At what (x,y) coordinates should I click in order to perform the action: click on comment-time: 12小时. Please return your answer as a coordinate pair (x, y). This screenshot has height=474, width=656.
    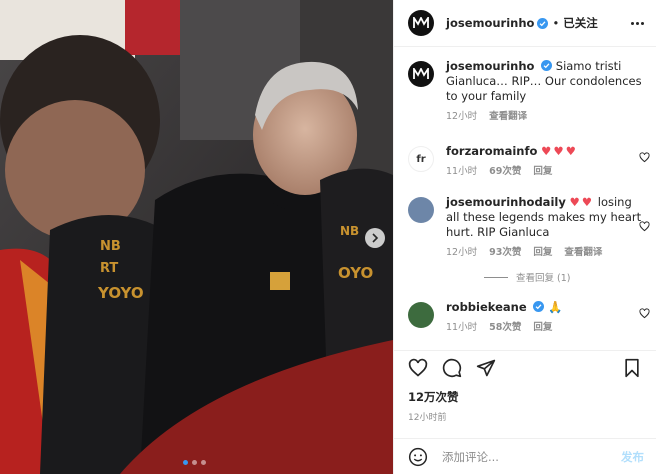
    Looking at the image, I should click on (462, 252).